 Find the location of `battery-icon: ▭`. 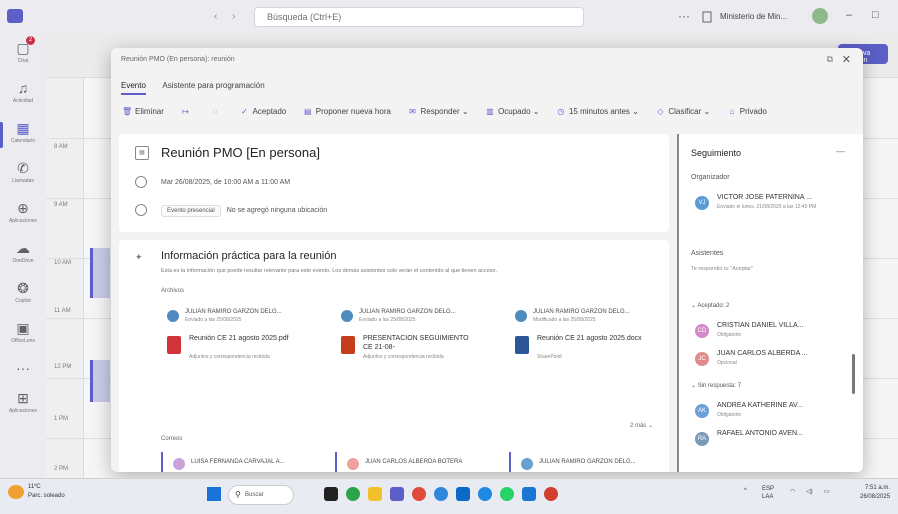

battery-icon: ▭ is located at coordinates (827, 491).